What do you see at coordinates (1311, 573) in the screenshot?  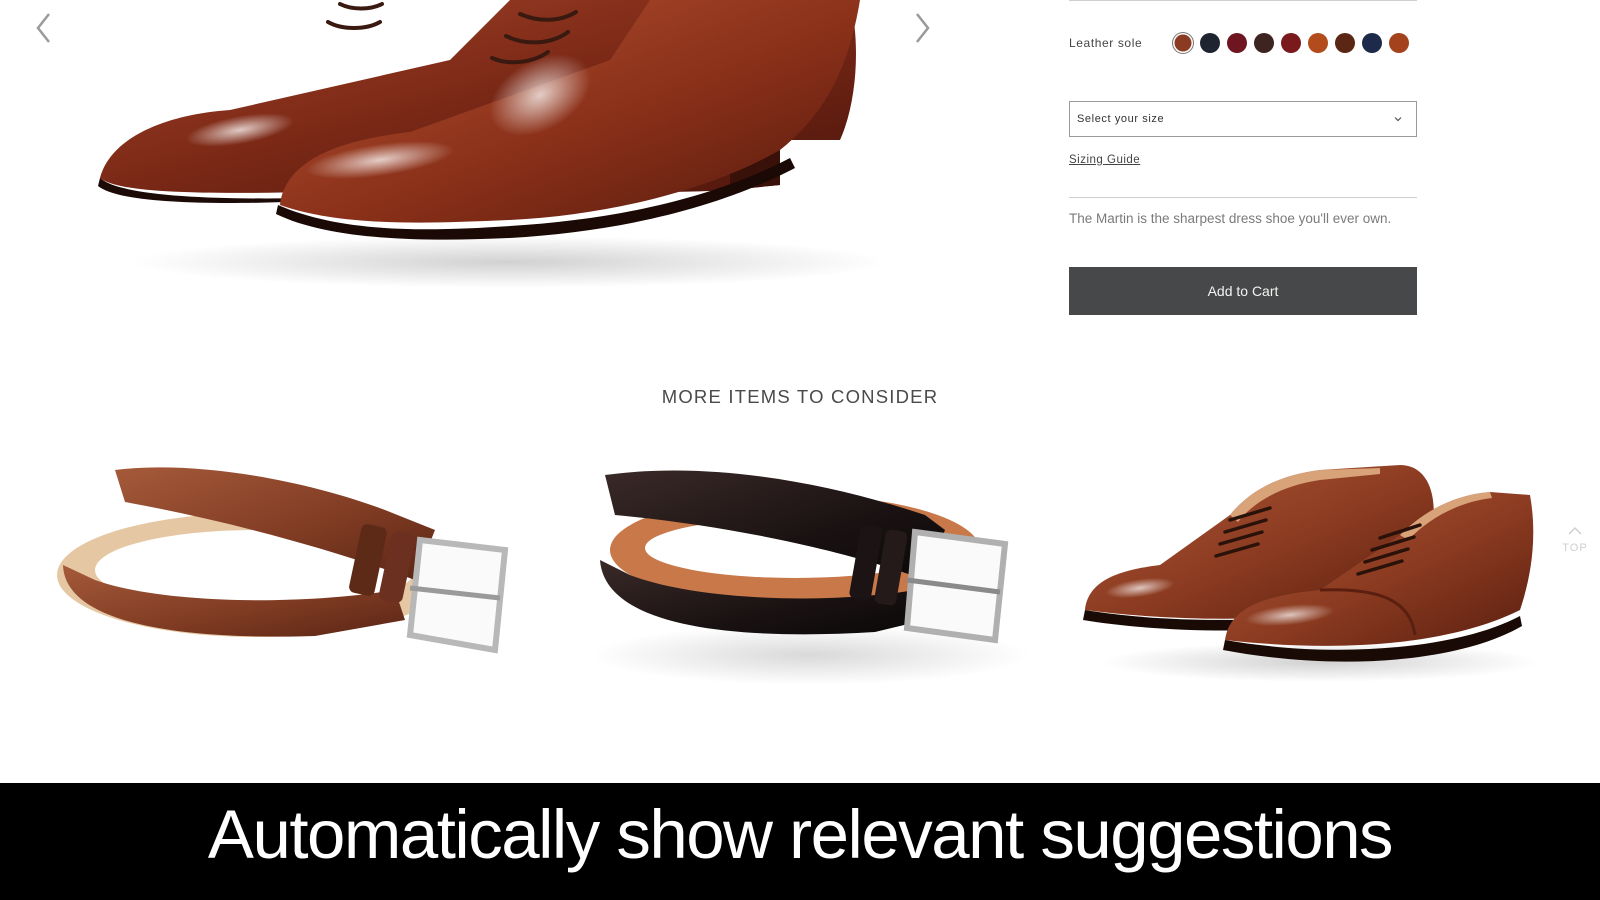 I see `cap-toe-oxford-pair-image` at bounding box center [1311, 573].